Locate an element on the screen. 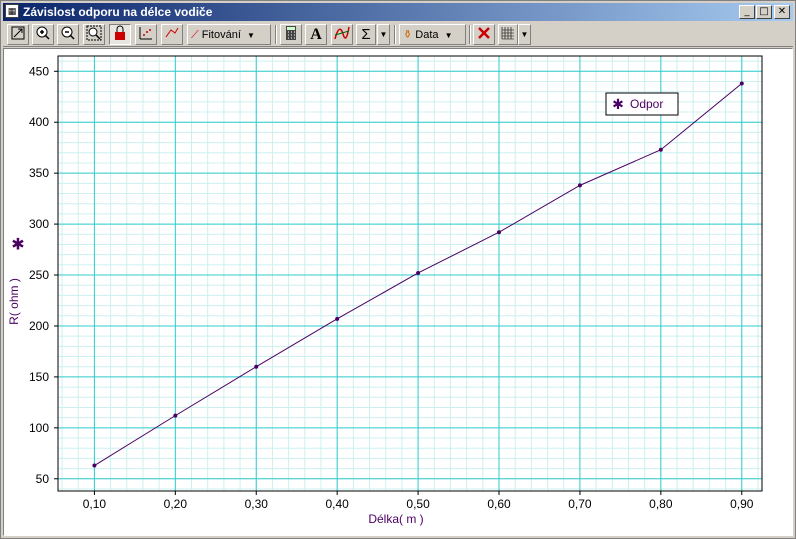 Image resolution: width=796 pixels, height=539 pixels. y-tick-label: 100 is located at coordinates (39, 428).